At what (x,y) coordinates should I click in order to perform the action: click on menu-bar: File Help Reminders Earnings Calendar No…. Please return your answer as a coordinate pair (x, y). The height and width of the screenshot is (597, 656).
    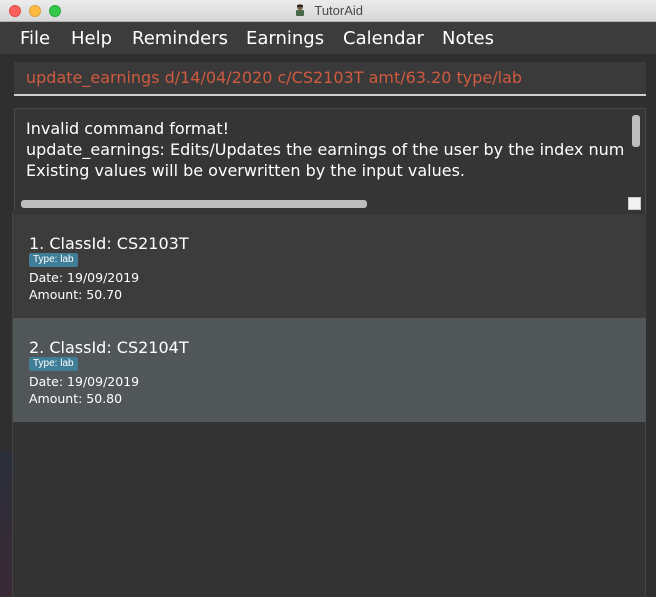
    Looking at the image, I should click on (328, 38).